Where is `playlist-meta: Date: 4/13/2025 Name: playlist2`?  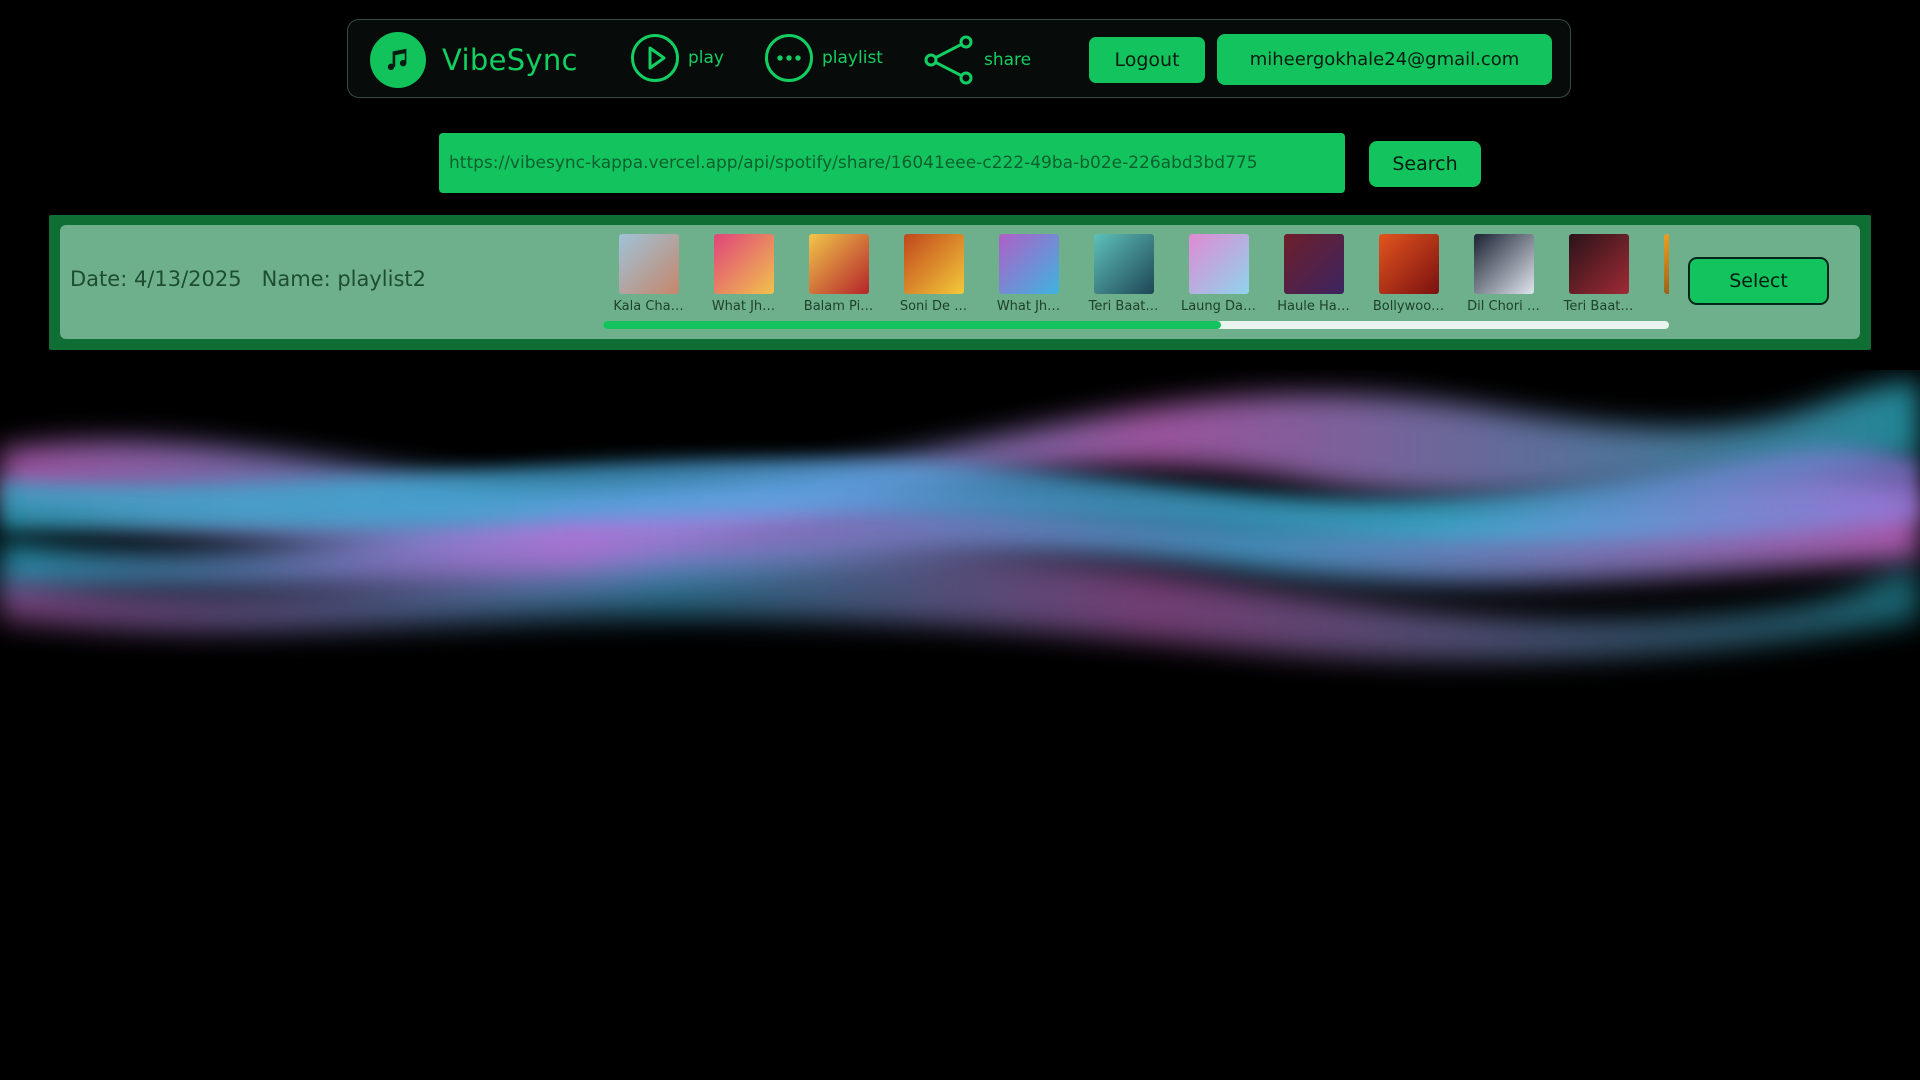
playlist-meta: Date: 4/13/2025 Name: playlist2 is located at coordinates (248, 279).